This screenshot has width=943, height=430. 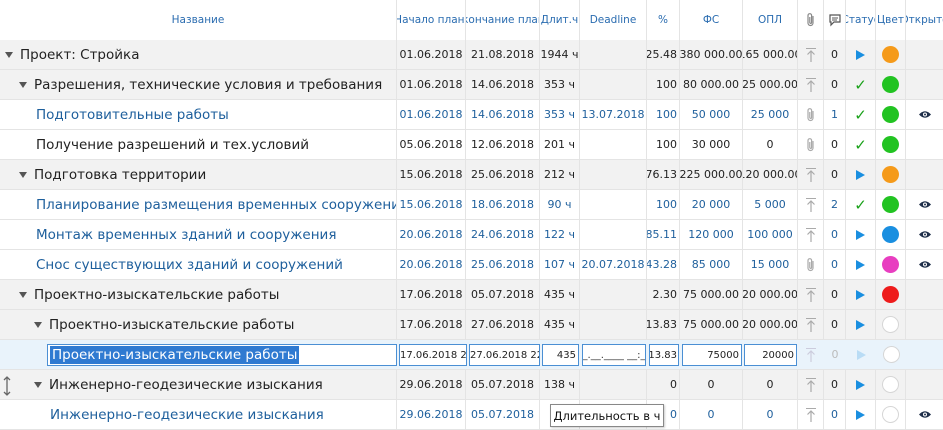 I want to click on percent-field: 13.83, so click(x=664, y=355).